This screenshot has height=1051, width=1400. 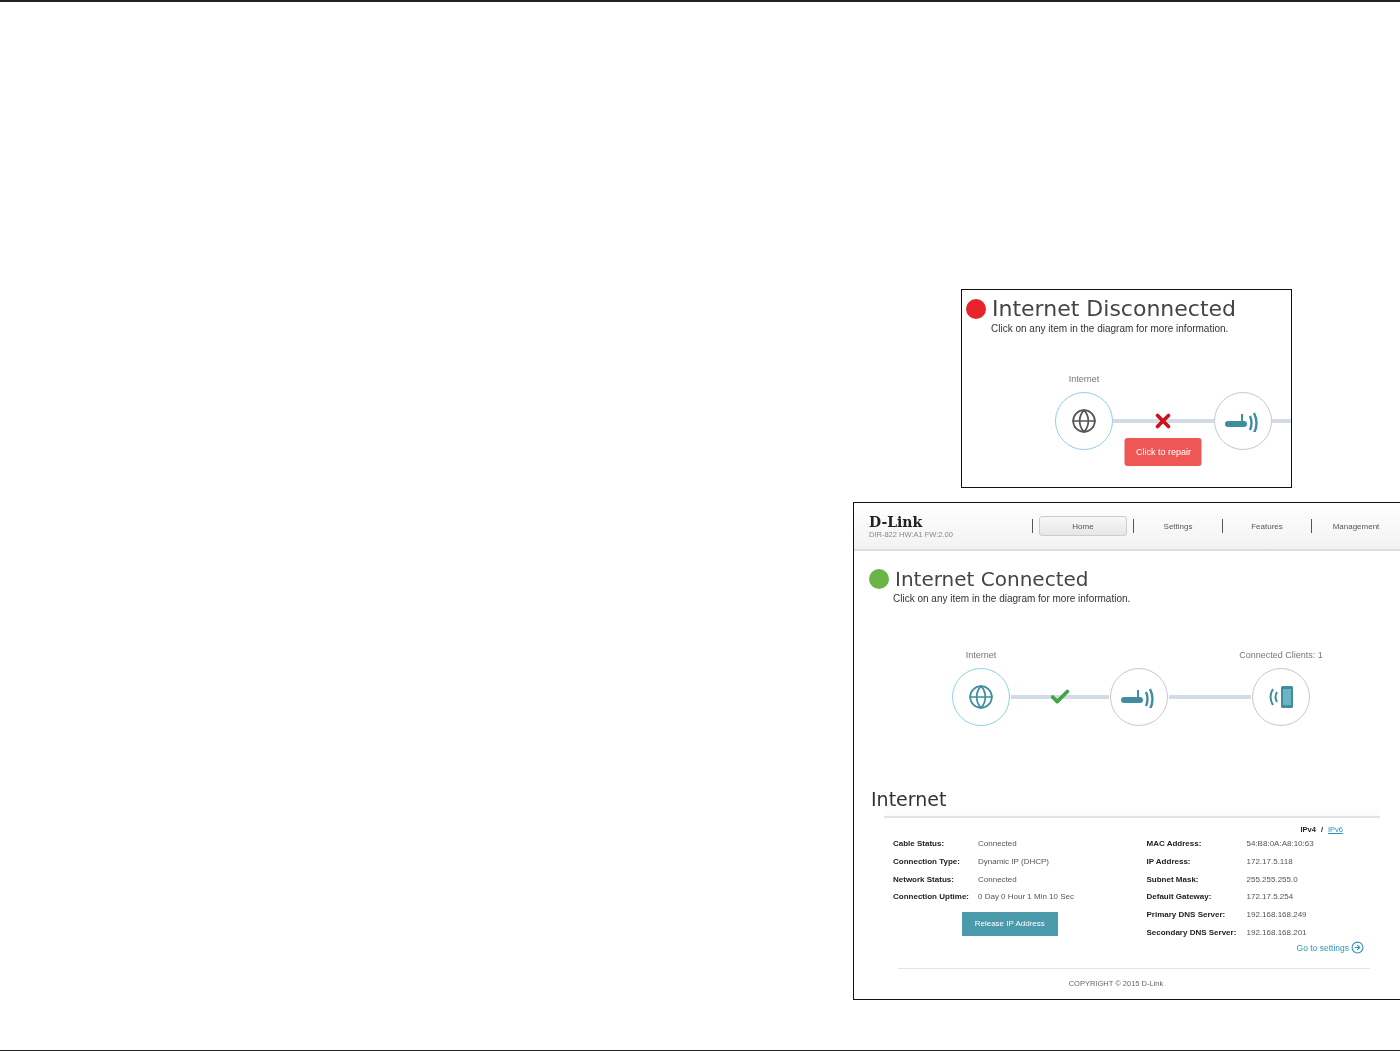 What do you see at coordinates (1272, 879) in the screenshot?
I see `field-value: 255.255.255.0` at bounding box center [1272, 879].